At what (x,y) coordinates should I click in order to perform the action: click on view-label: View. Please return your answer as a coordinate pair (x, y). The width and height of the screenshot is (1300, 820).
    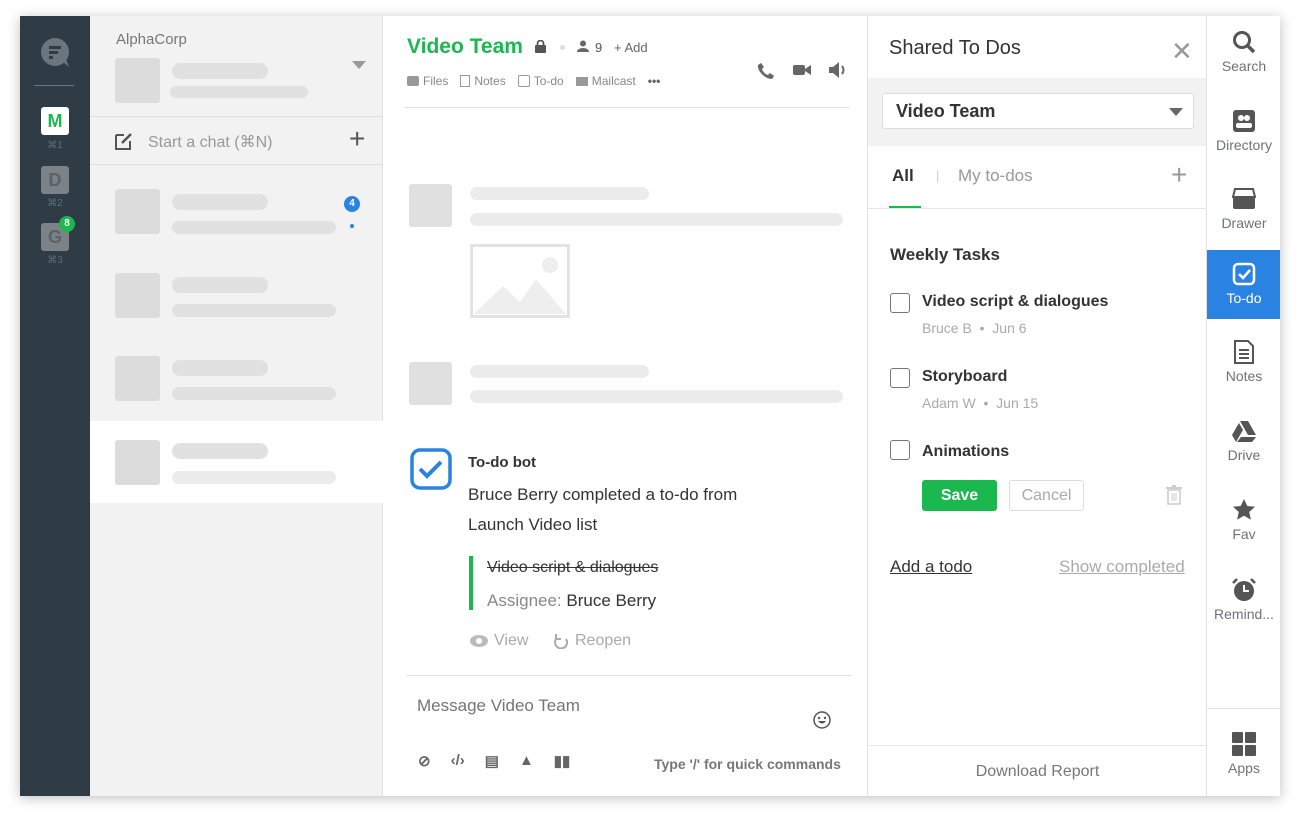
    Looking at the image, I should click on (511, 640).